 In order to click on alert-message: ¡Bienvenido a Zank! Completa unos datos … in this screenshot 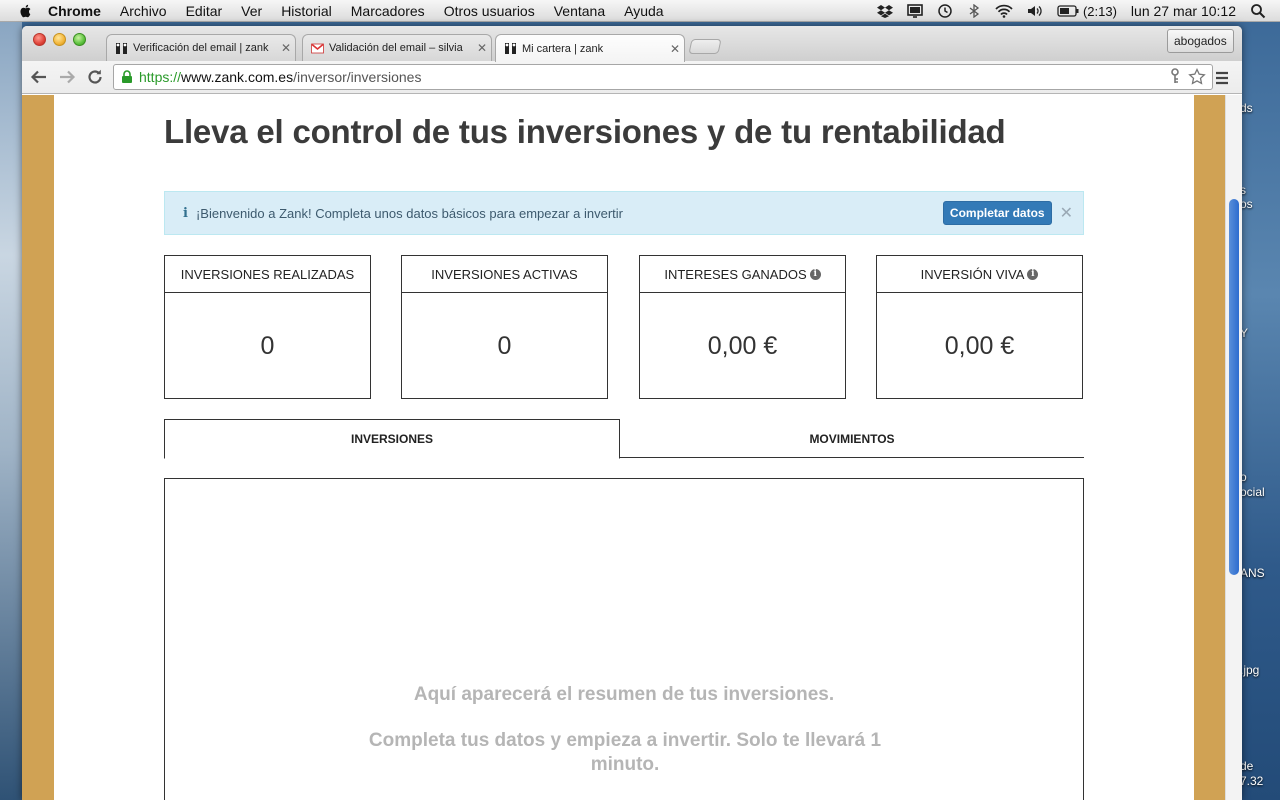, I will do `click(409, 213)`.